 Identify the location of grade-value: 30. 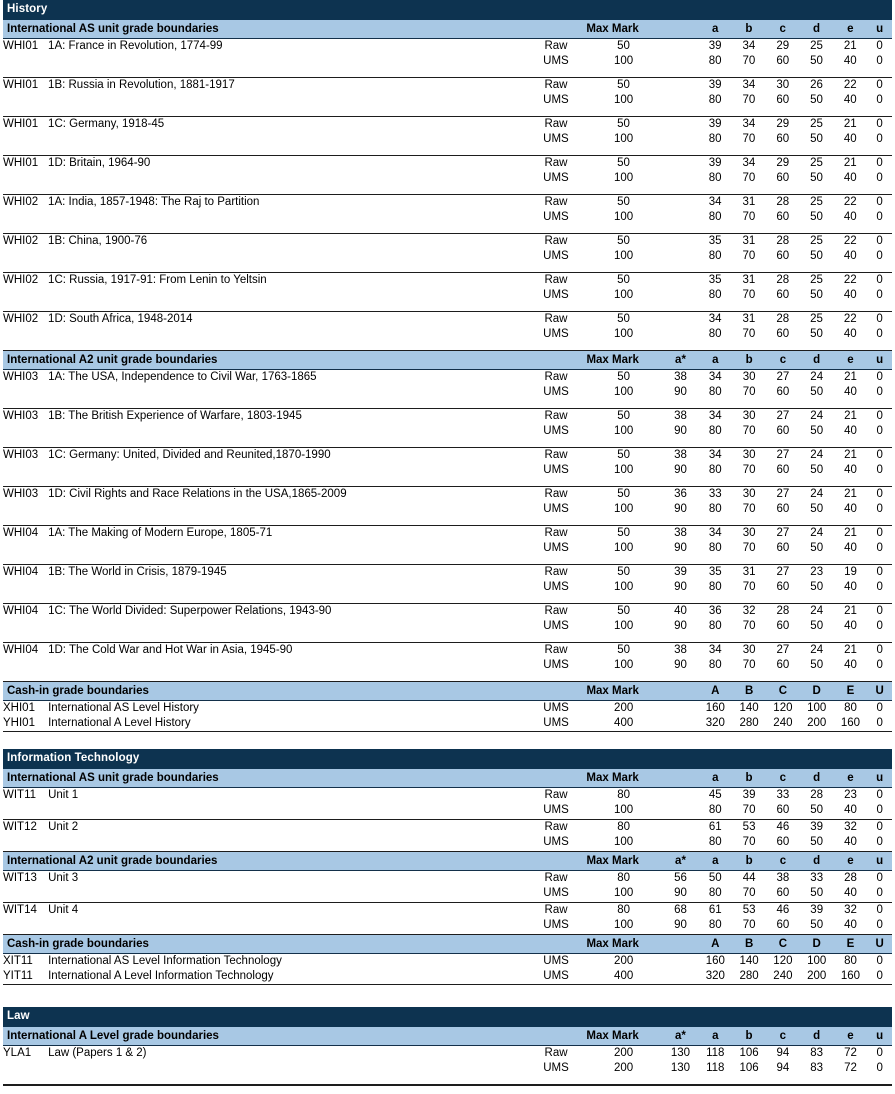
(749, 494).